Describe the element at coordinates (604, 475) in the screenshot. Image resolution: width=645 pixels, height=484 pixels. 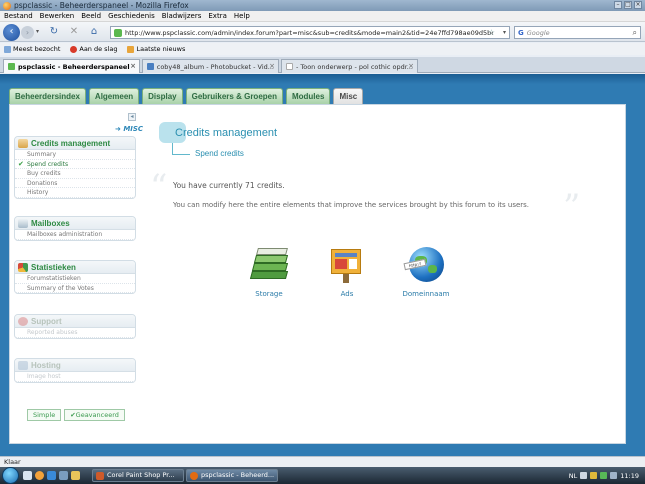
I see `network-icon` at that location.